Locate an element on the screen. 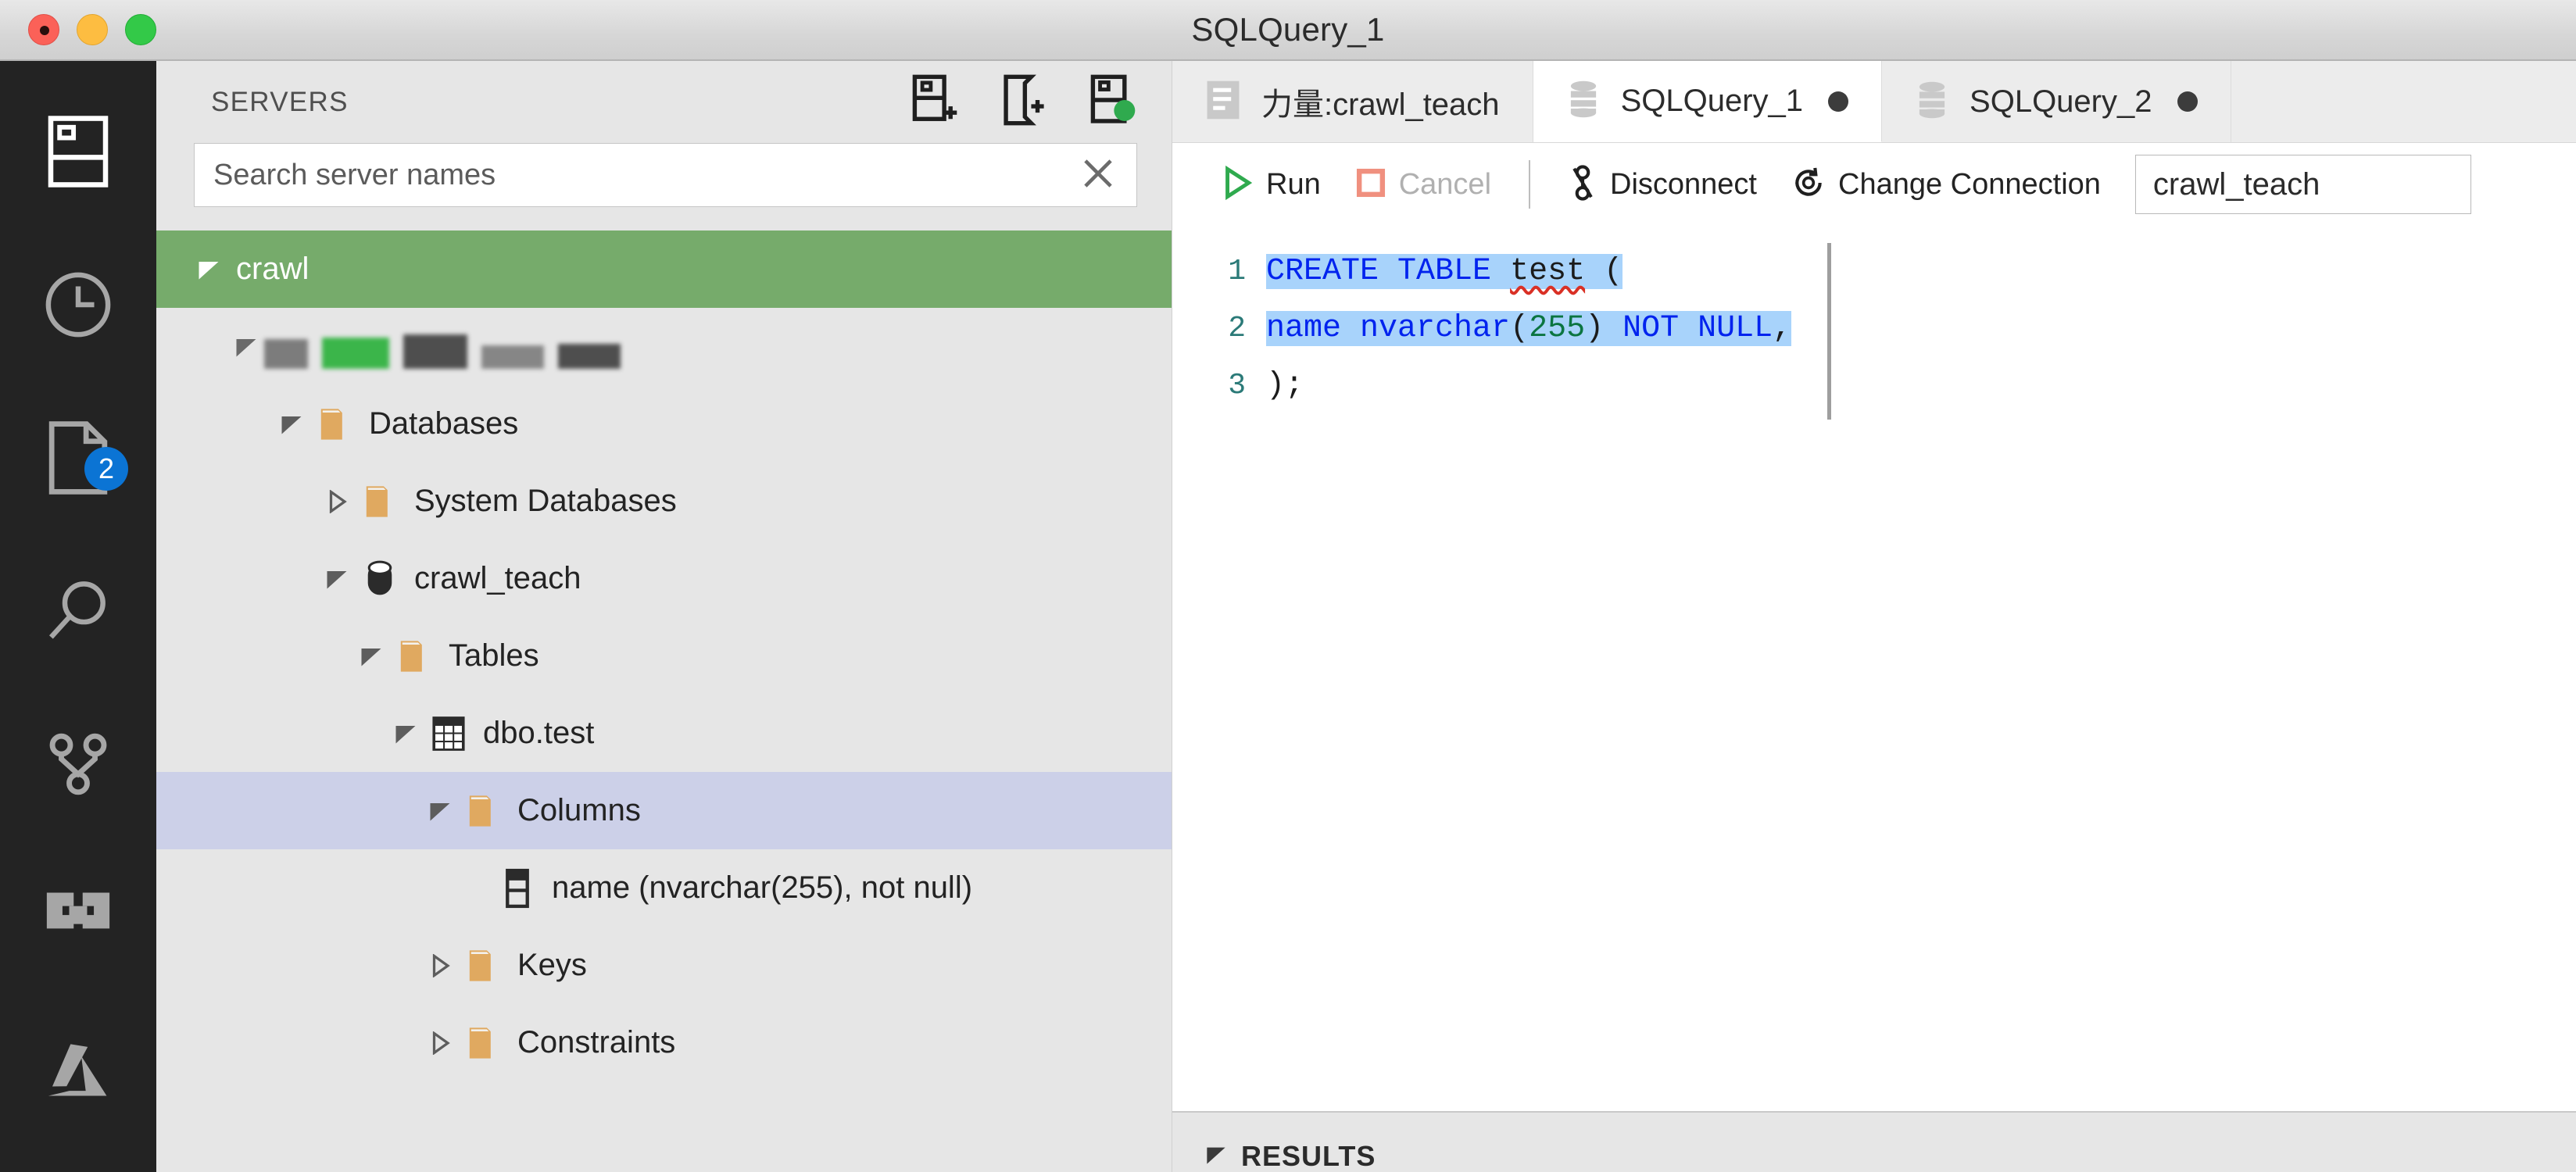 This screenshot has width=2576, height=1172. window-title: SQLQuery_1 is located at coordinates (1288, 29).